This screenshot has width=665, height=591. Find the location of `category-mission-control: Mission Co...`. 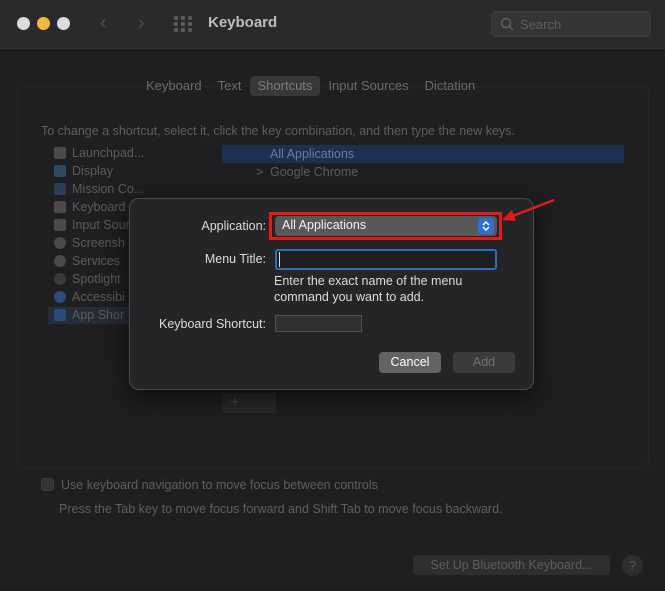

category-mission-control: Mission Co... is located at coordinates (99, 189).